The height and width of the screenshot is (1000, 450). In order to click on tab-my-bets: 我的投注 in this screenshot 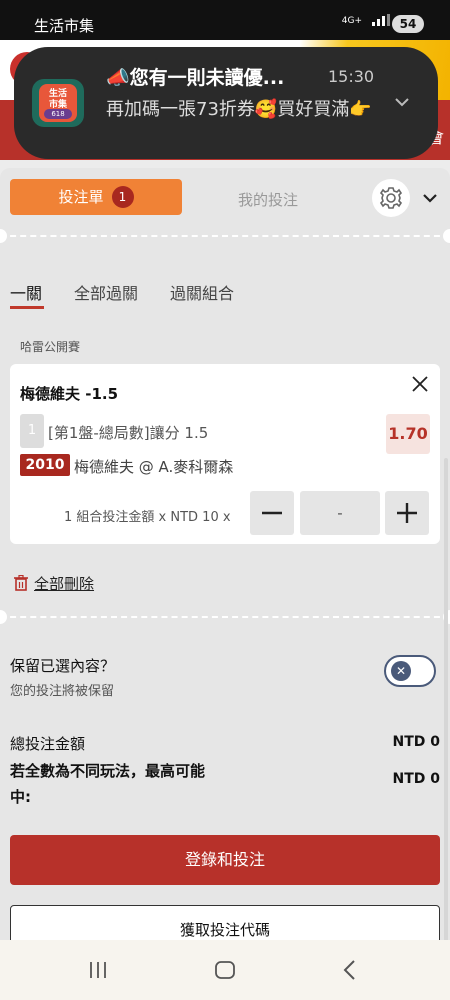, I will do `click(268, 199)`.